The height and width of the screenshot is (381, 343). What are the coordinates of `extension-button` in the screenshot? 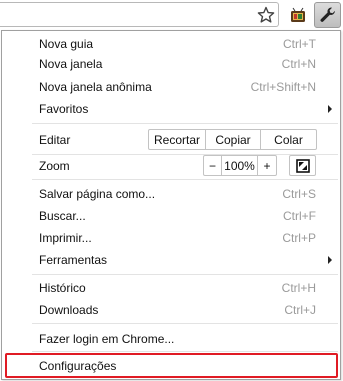 It's located at (298, 15).